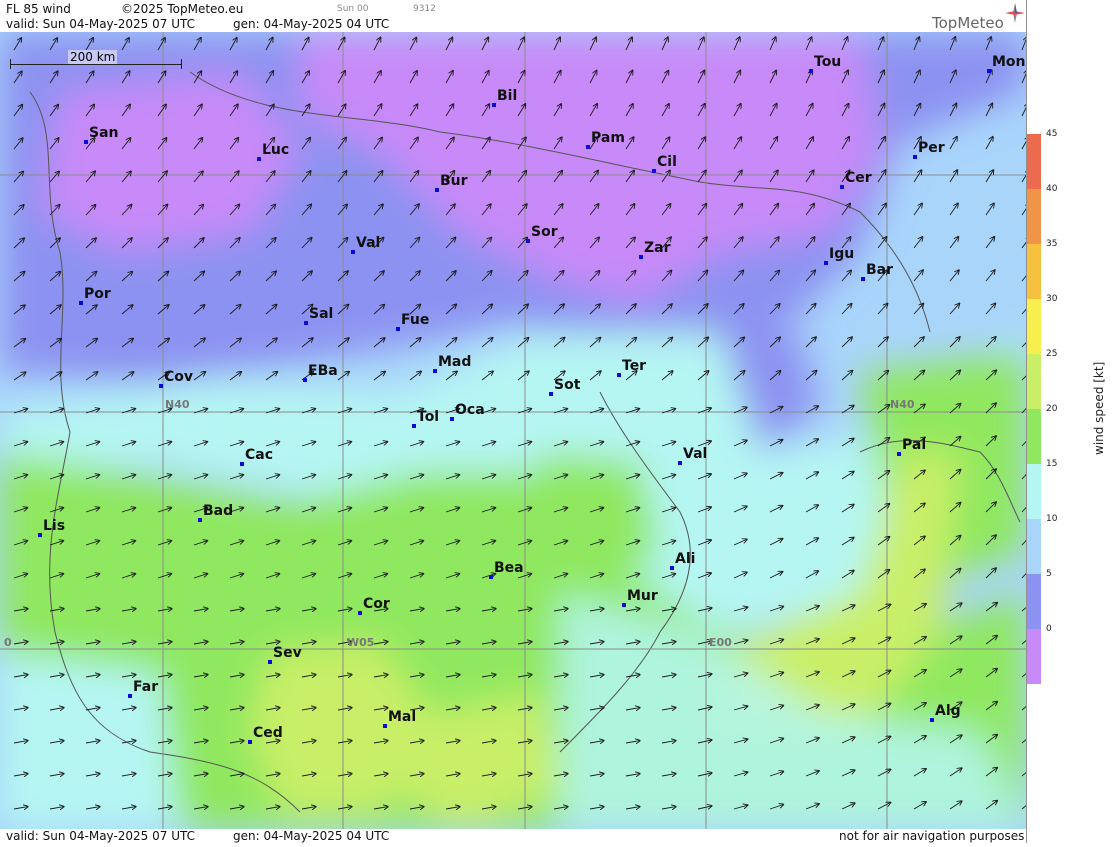  What do you see at coordinates (455, 362) in the screenshot?
I see `city-label: Mad` at bounding box center [455, 362].